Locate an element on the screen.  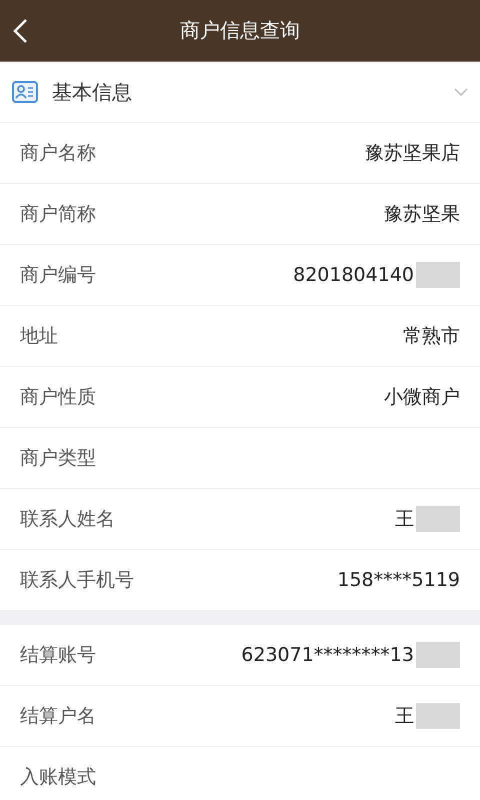
field-label: 地址 is located at coordinates (39, 336).